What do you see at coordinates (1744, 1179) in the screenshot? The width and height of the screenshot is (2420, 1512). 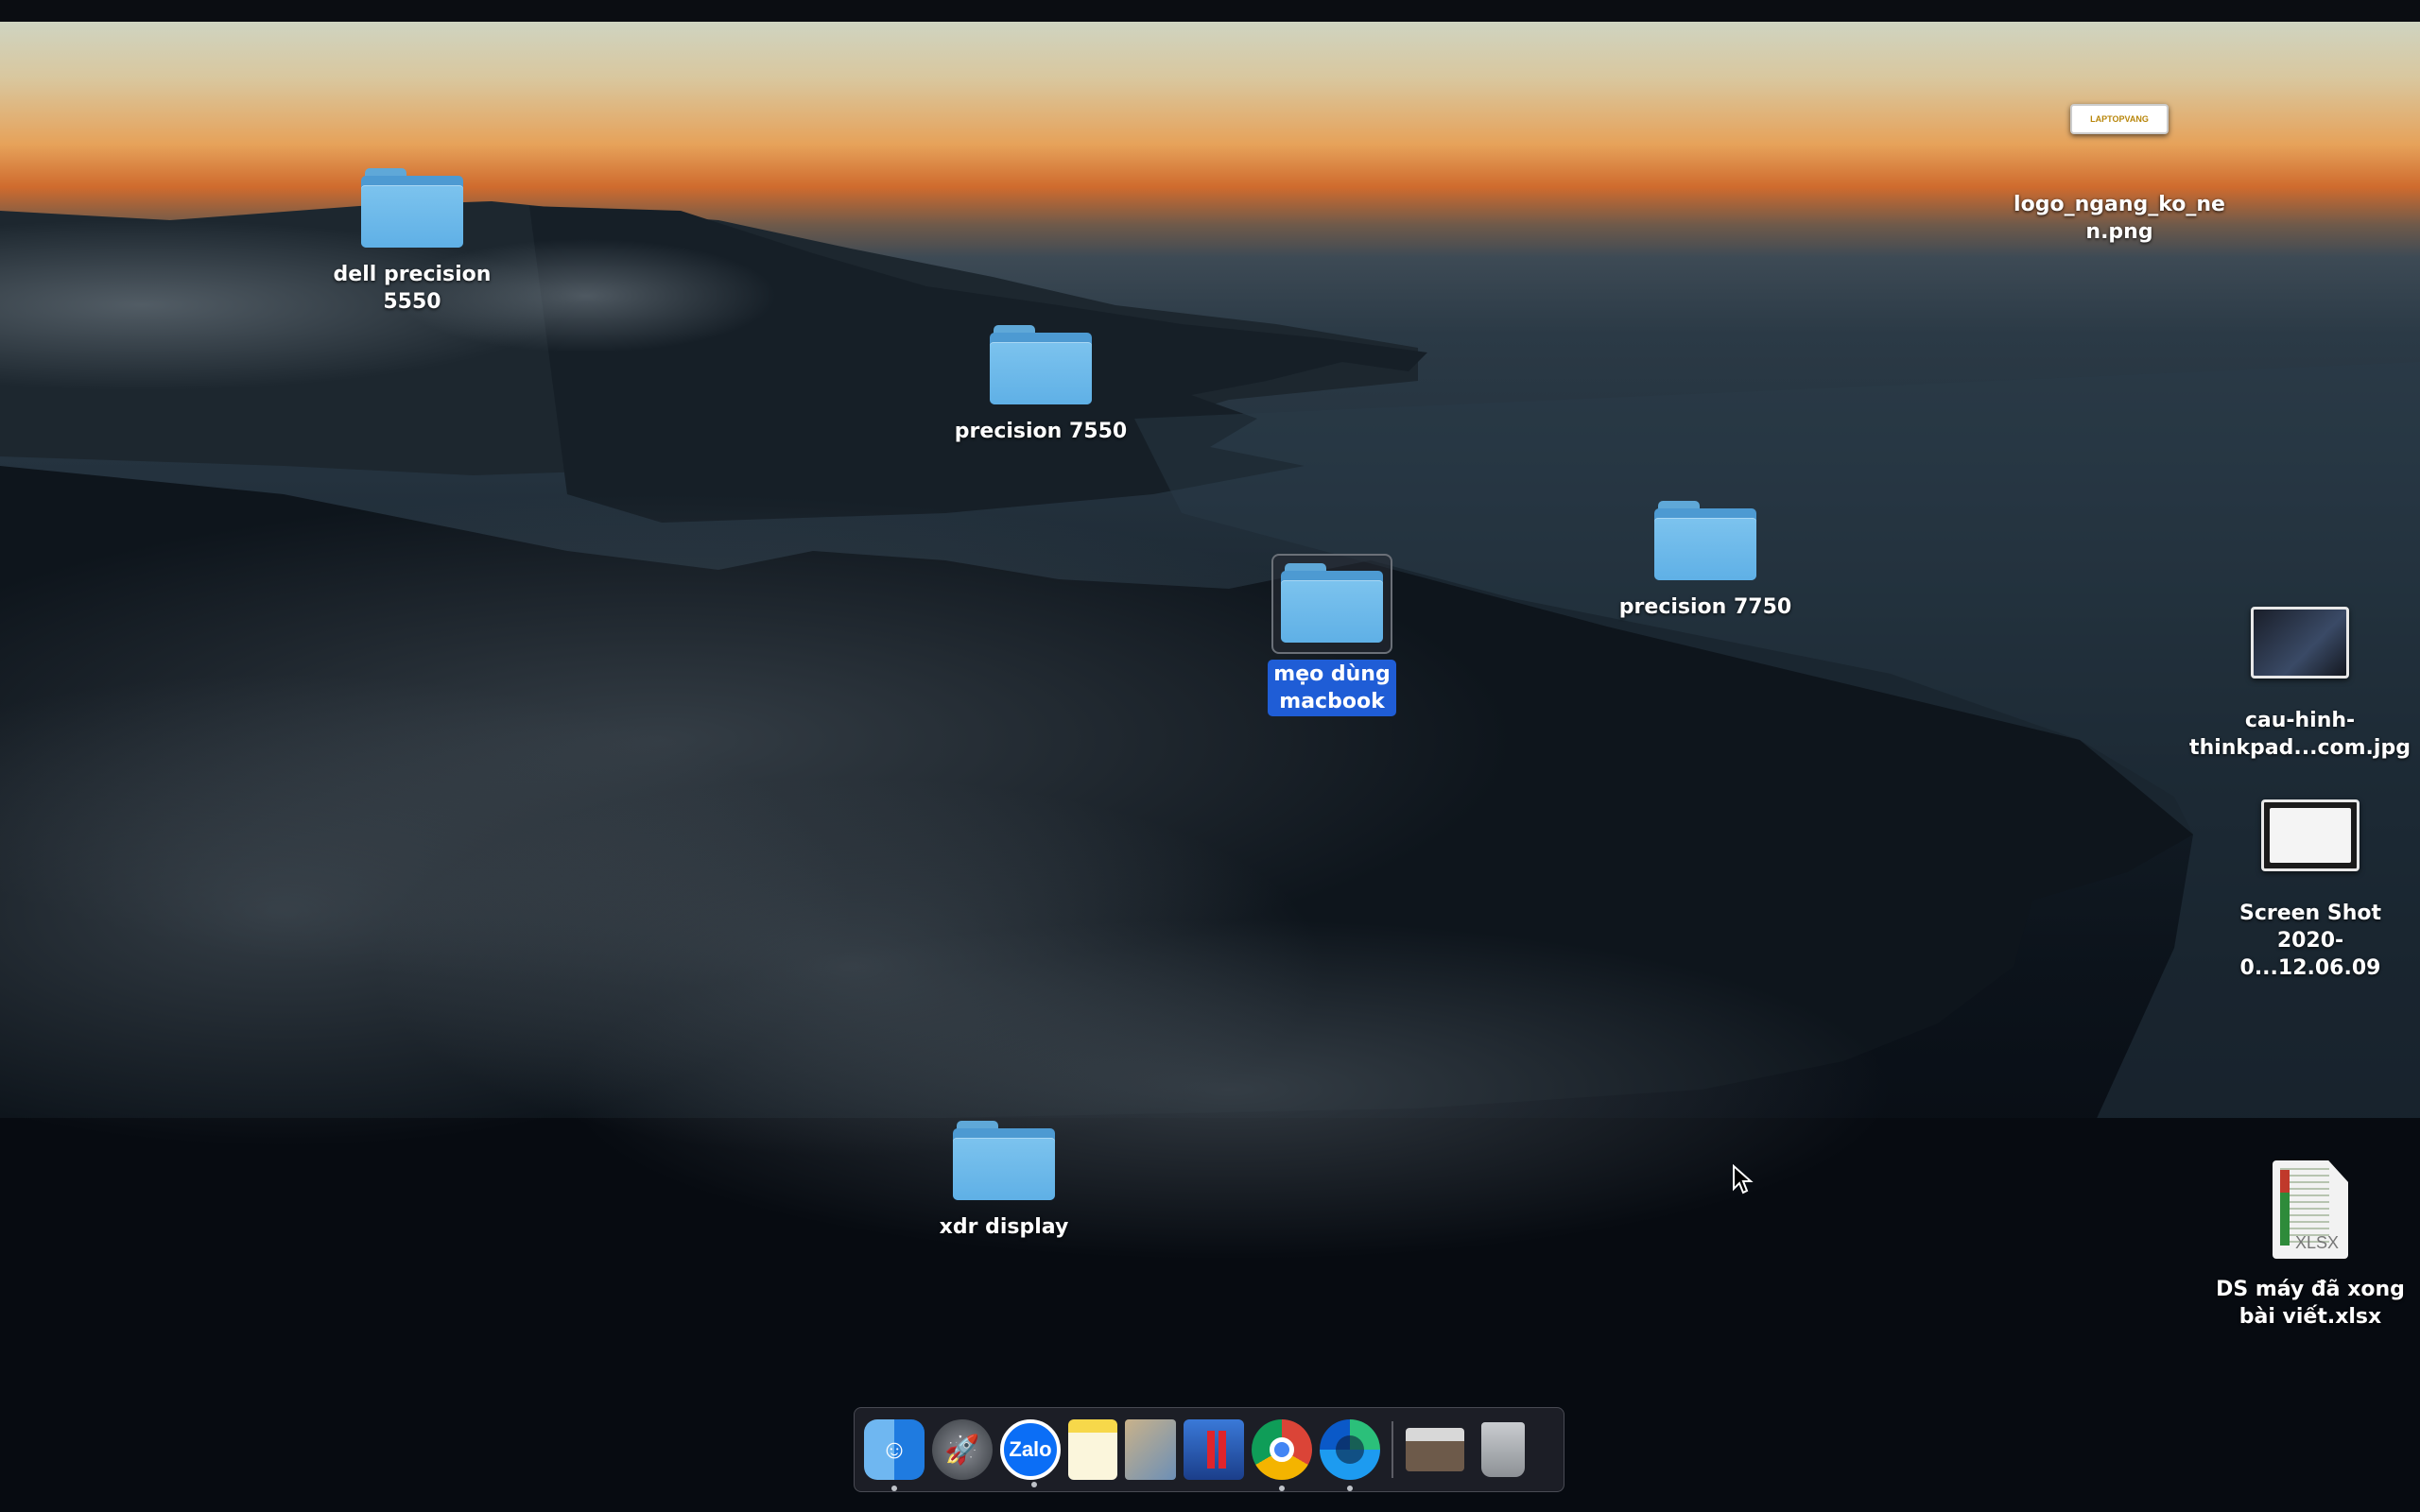 I see `mouse-cursor-icon` at bounding box center [1744, 1179].